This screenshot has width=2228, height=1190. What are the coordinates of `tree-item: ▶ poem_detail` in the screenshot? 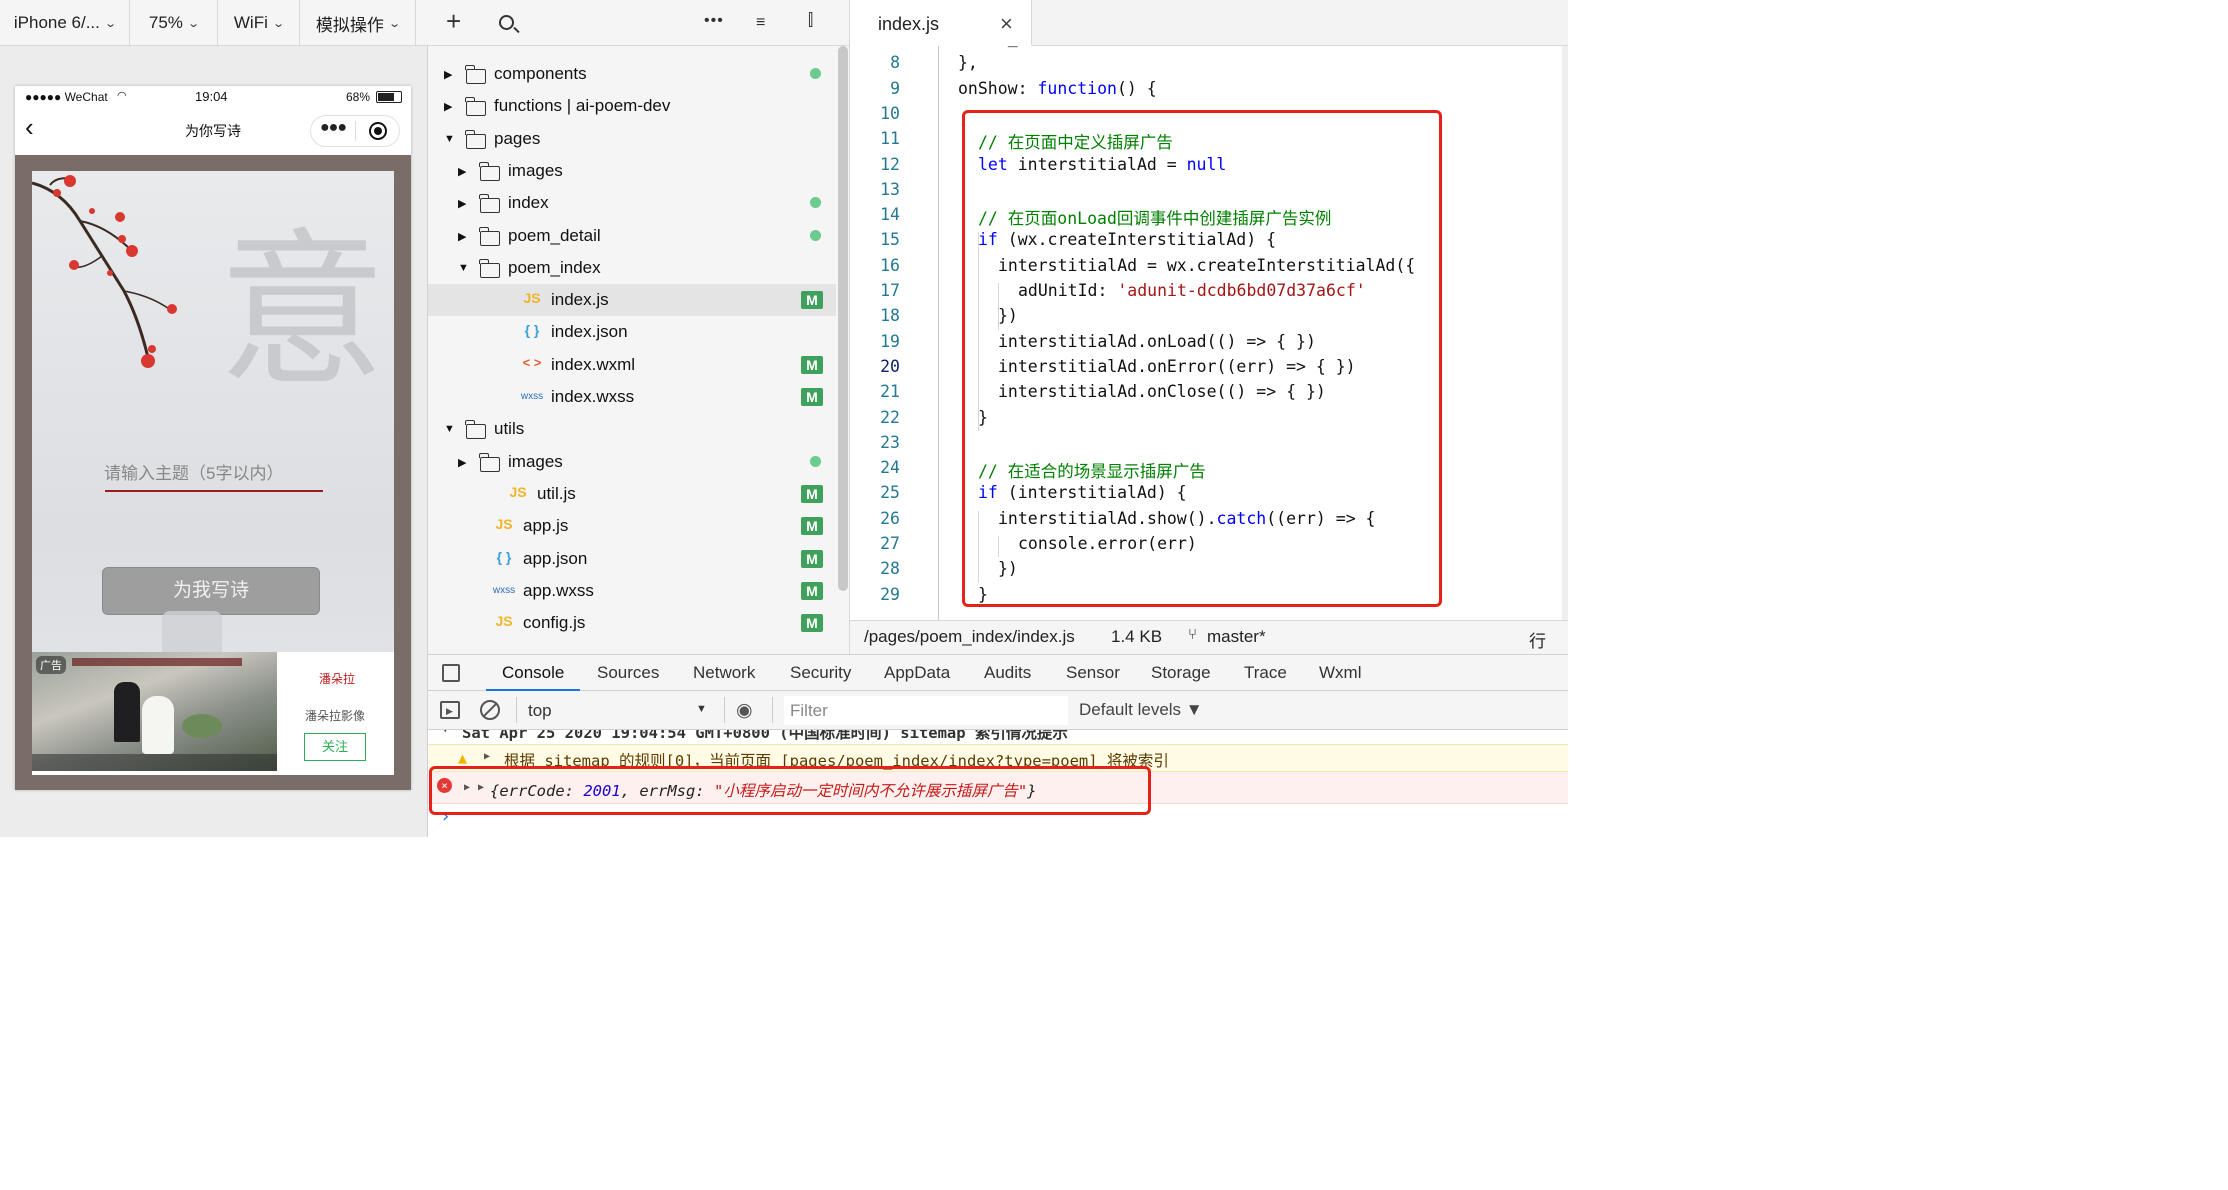 It's located at (632, 236).